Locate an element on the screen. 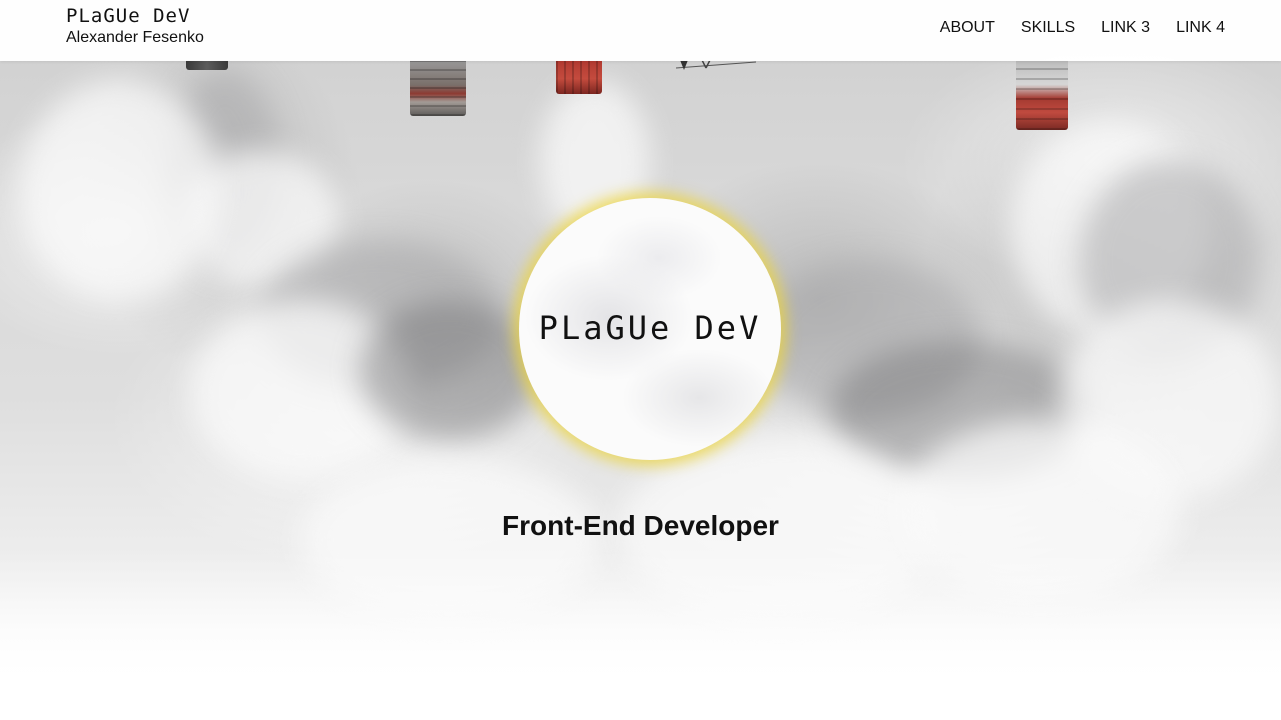 The image size is (1281, 720). role-title: Front-End Developer is located at coordinates (640, 525).